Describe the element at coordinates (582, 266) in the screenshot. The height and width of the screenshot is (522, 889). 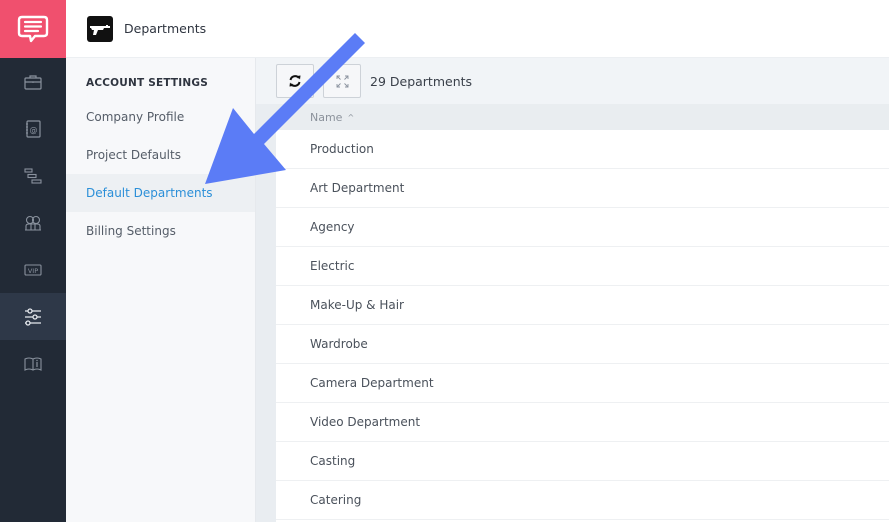
I see `table-row: Electric` at that location.